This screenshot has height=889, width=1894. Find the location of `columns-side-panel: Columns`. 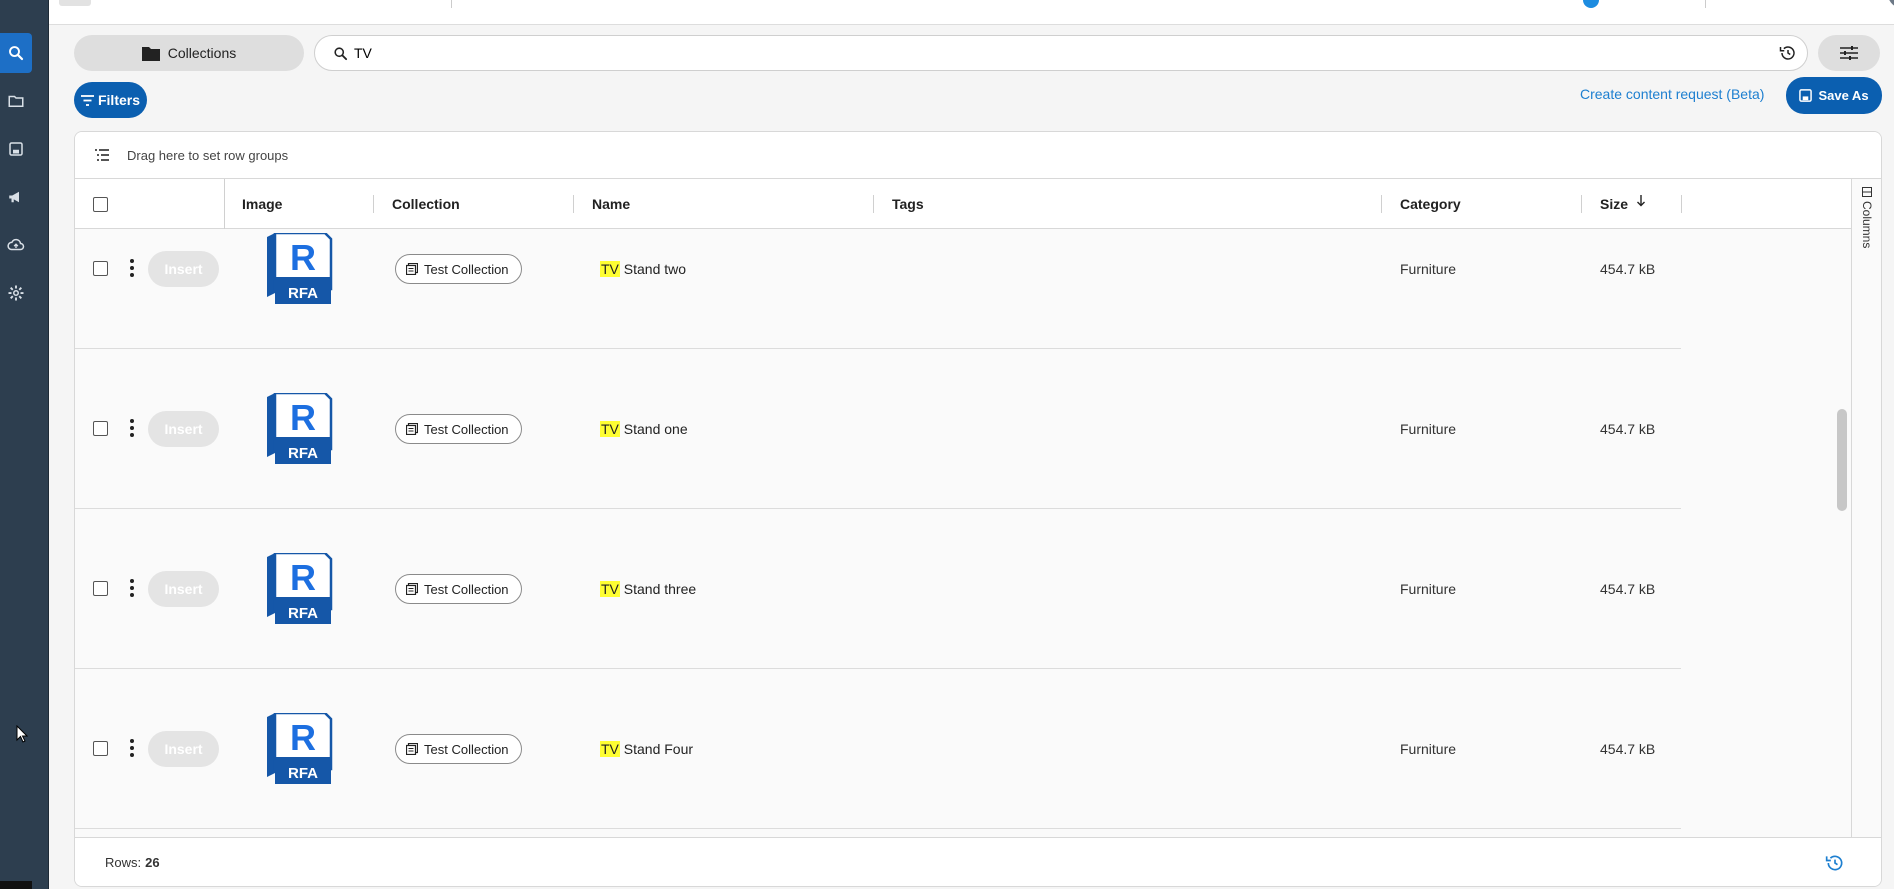

columns-side-panel: Columns is located at coordinates (1866, 509).